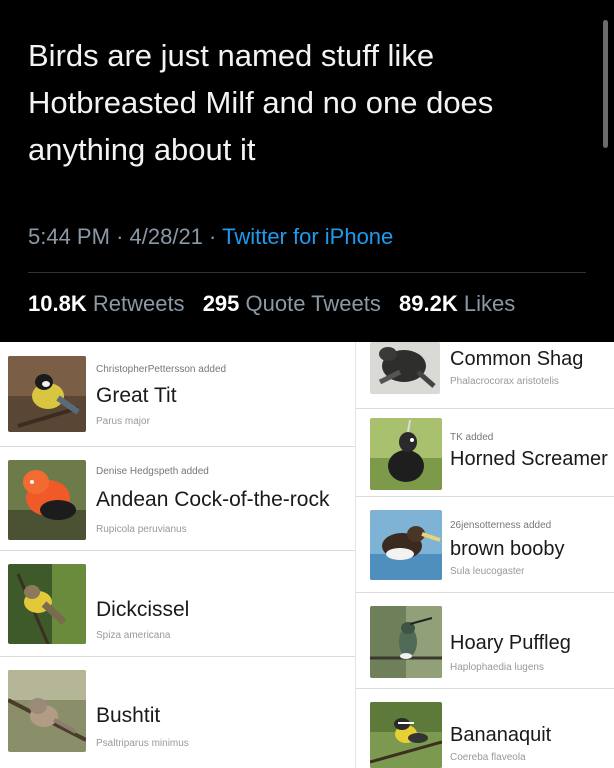 The image size is (614, 768). I want to click on bird-card-dickcissel: Dickcissel Spiza americana, so click(177, 603).